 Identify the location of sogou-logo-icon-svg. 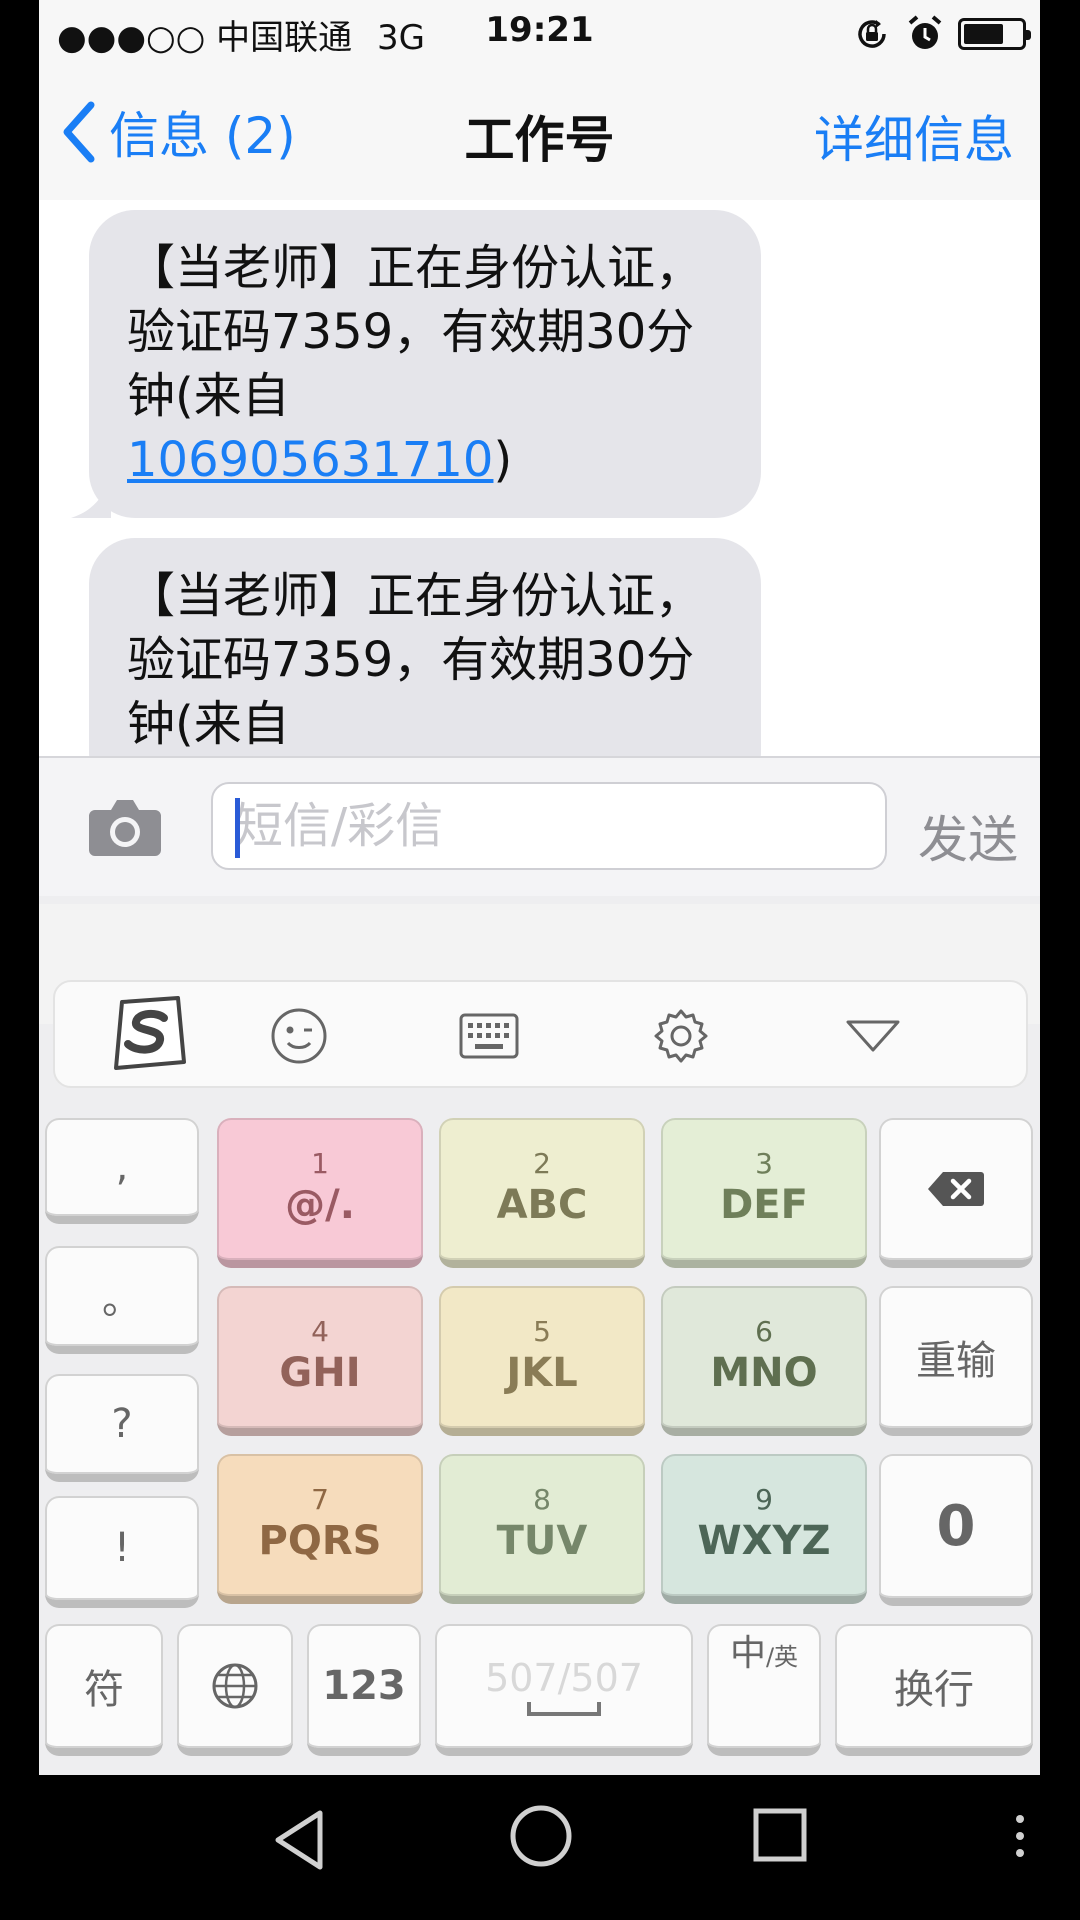
(150, 1033).